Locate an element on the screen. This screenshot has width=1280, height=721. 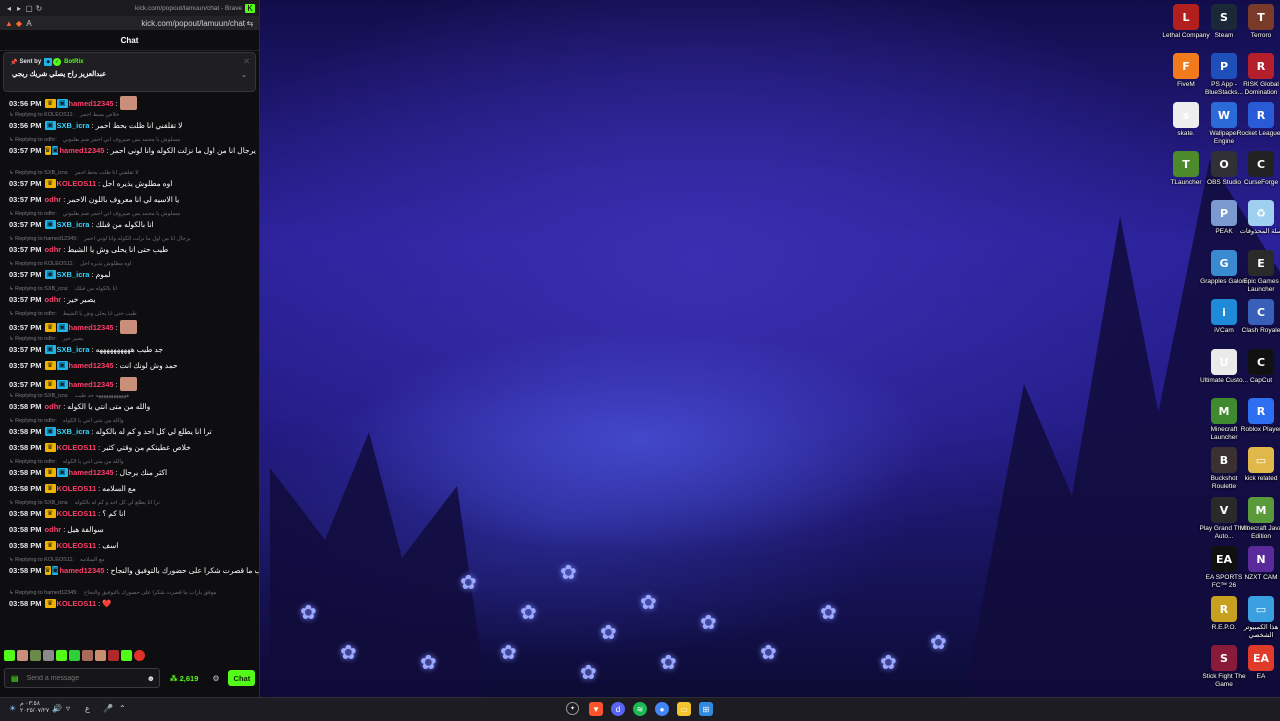
chat-message: 03:58 PM odhr: سوالفة هيل is located at coordinates (131, 529).